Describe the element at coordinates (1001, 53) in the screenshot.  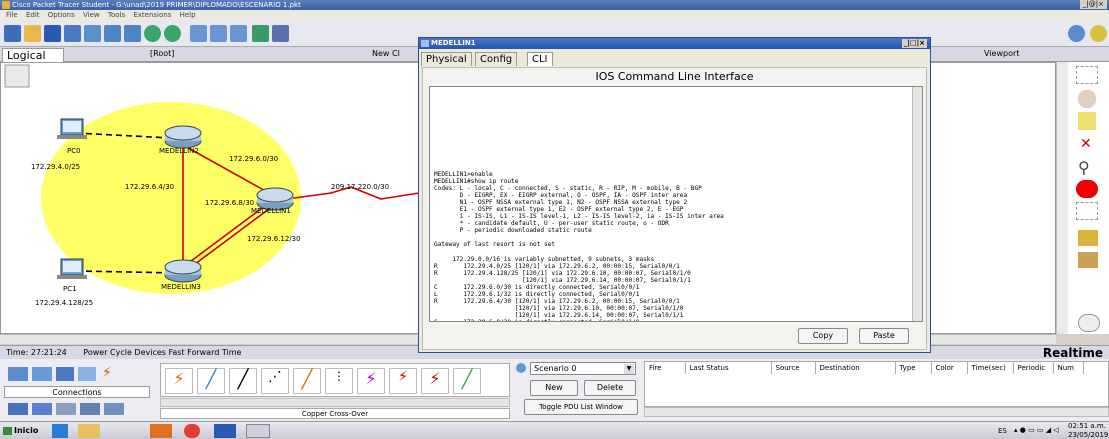
I see `viewport-button: Viewport` at that location.